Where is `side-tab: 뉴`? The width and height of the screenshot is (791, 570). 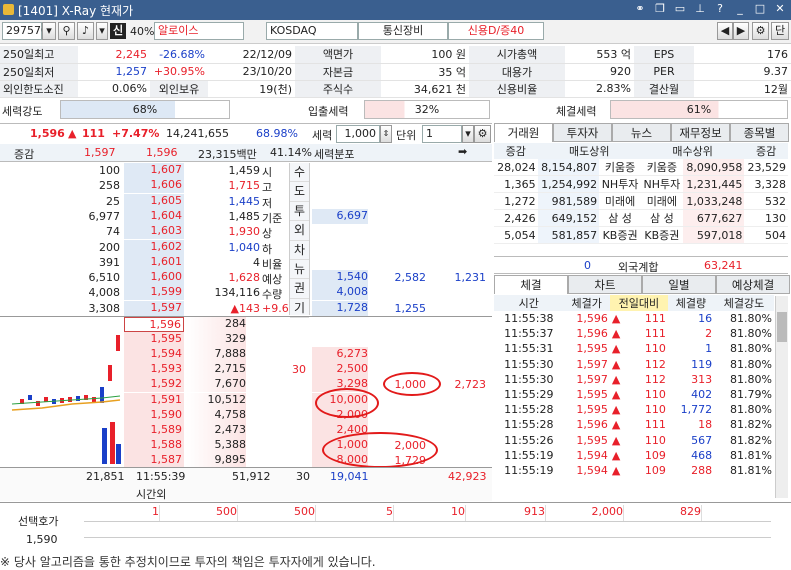 side-tab: 뉴 is located at coordinates (299, 270).